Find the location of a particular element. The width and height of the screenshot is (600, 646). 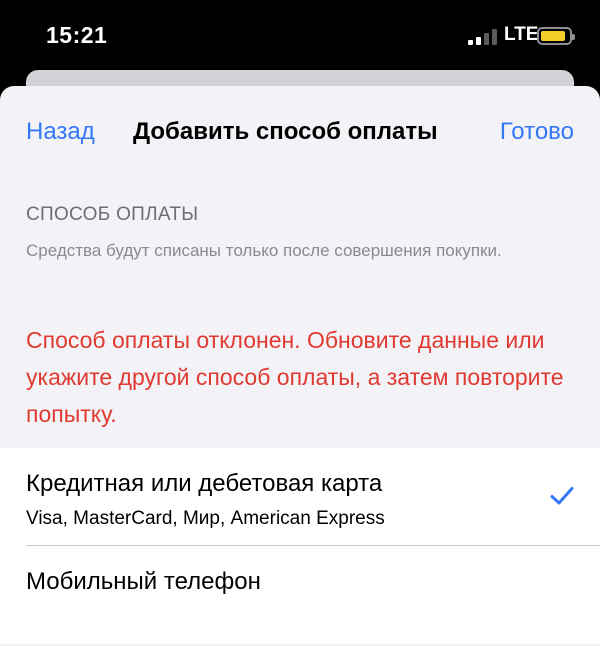

cellular-signal-icon is located at coordinates (483, 36).